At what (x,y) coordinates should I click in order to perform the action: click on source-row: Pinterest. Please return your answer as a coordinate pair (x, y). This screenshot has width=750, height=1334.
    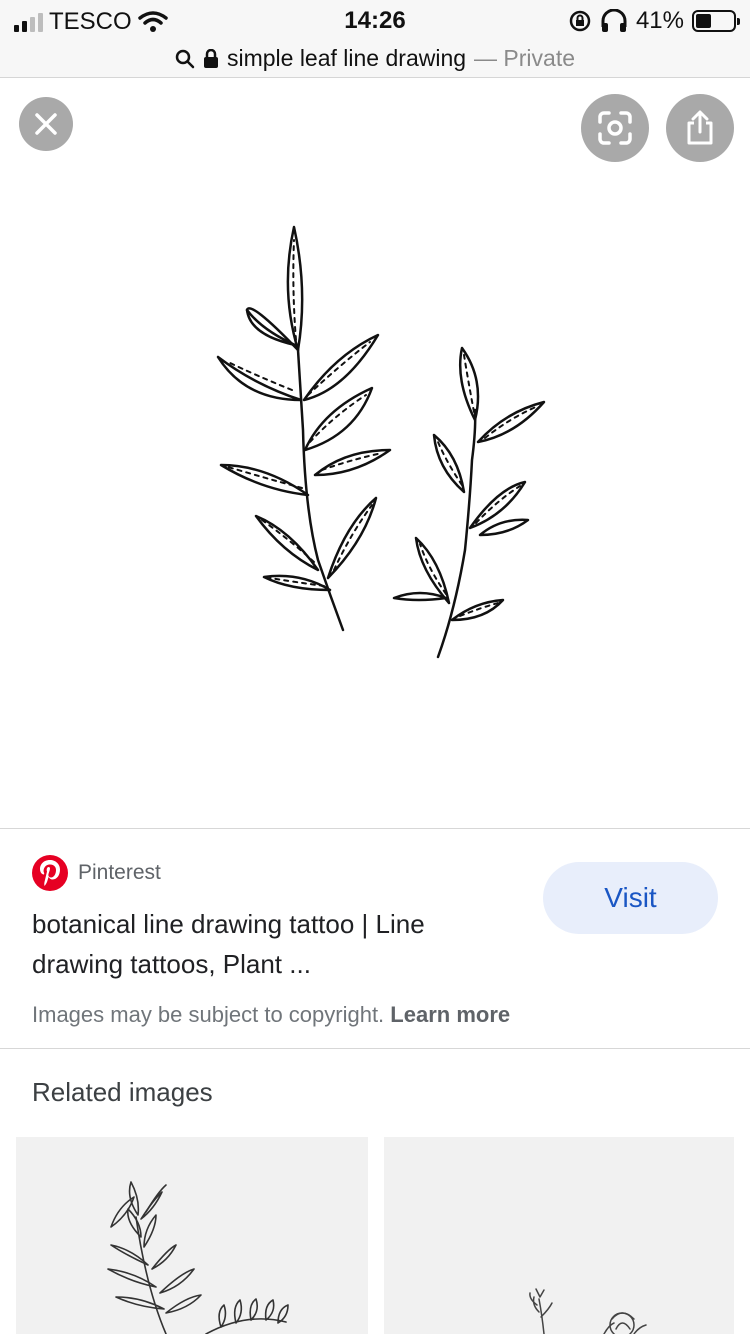
    Looking at the image, I should click on (96, 873).